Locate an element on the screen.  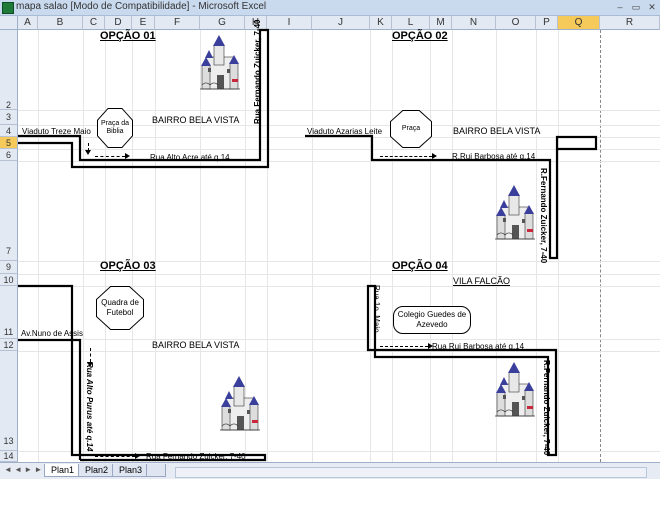
opcao4-colegio: Colegio Guedes de Azevedo is located at coordinates (432, 320).